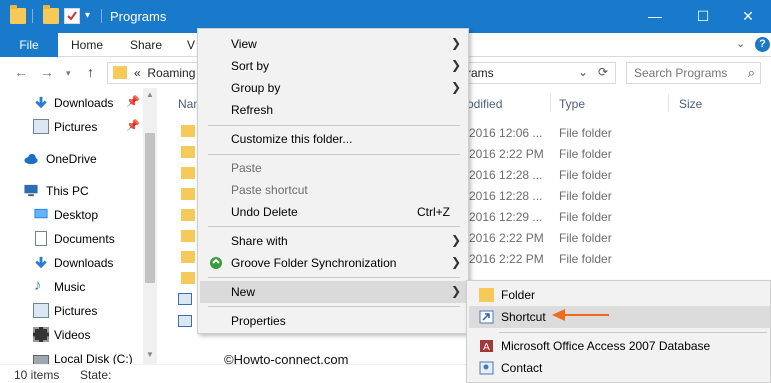  I want to click on nav-item-pictures: Pictures 📌, so click(72, 127).